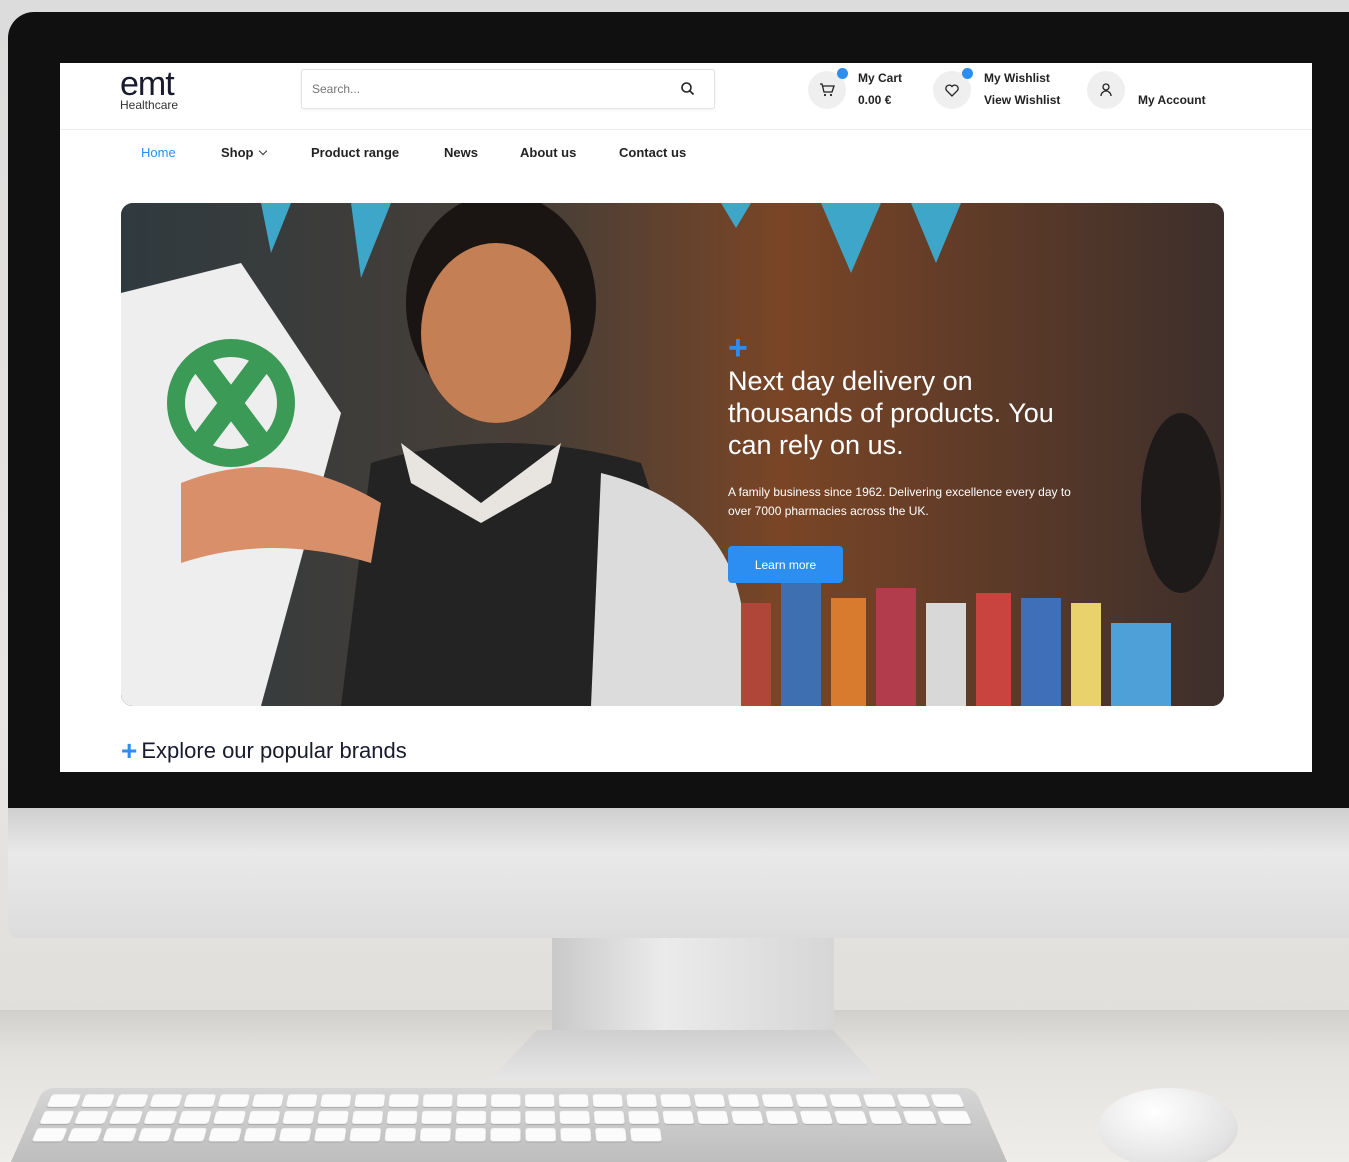 This screenshot has height=1162, width=1349. Describe the element at coordinates (237, 152) in the screenshot. I see `nav-shop-label: Shop` at that location.